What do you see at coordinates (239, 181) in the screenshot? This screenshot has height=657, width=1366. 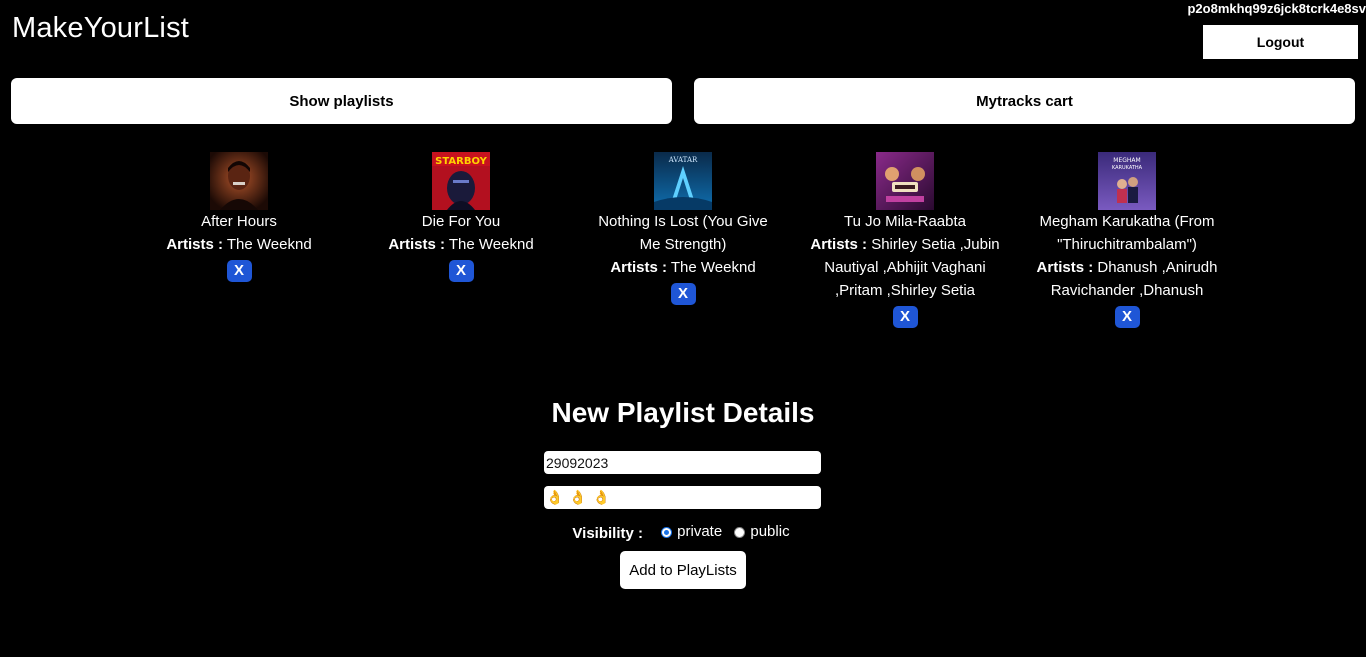 I see `album-cover-after-hours-icon` at bounding box center [239, 181].